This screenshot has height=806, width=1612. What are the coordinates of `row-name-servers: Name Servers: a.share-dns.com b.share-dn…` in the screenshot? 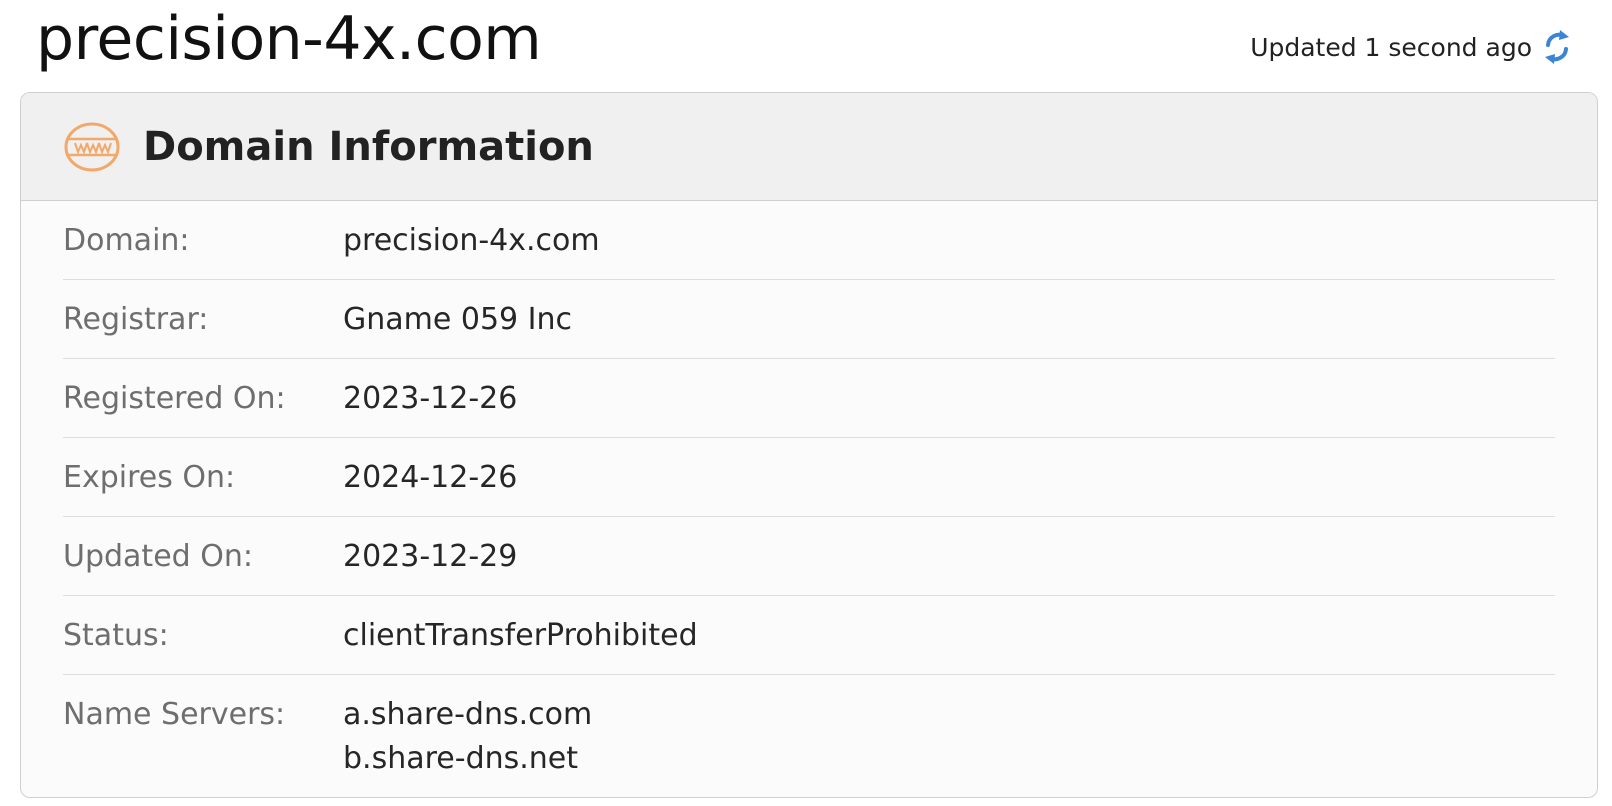 It's located at (809, 730).